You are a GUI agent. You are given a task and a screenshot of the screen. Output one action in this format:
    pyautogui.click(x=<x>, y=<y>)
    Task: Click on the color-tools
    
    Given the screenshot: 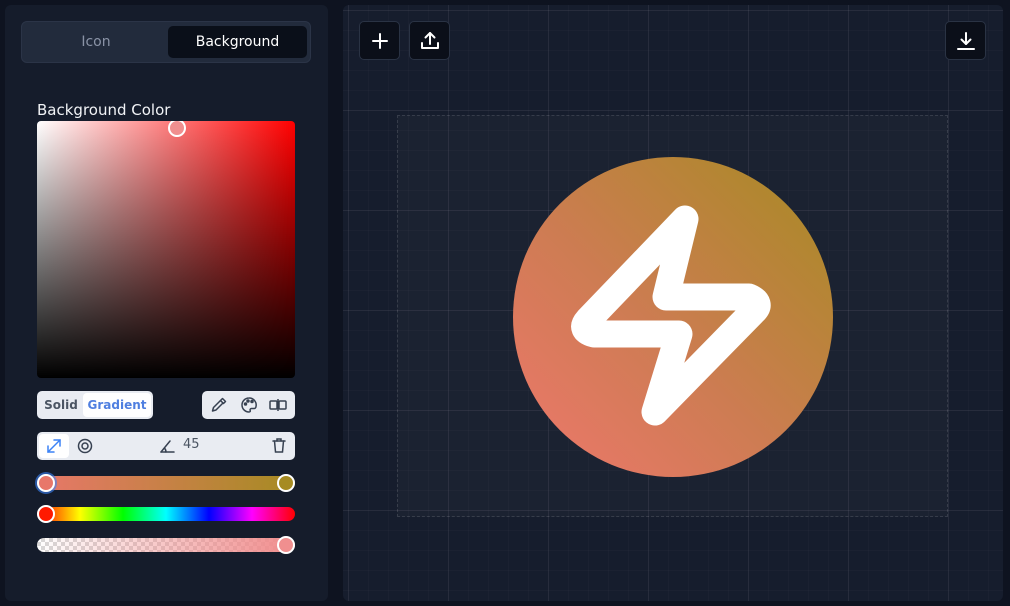 What is the action you would take?
    pyautogui.click(x=248, y=405)
    